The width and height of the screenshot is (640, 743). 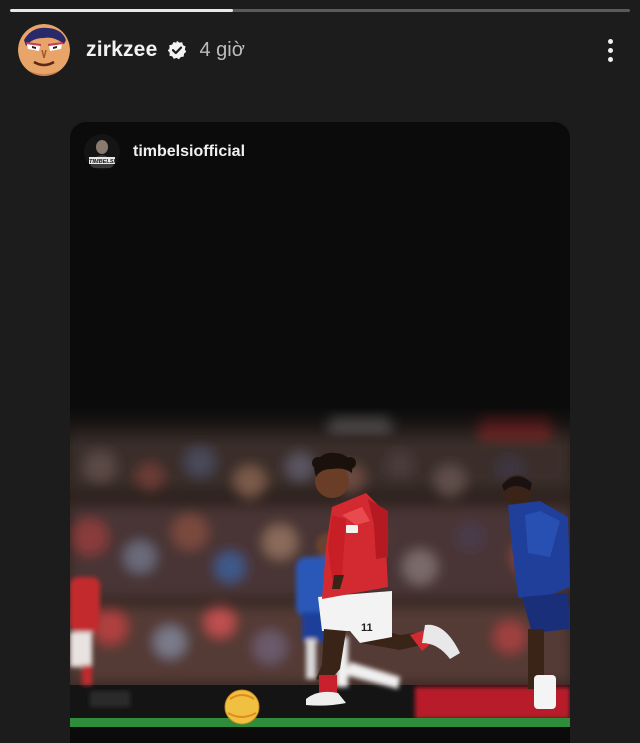 I want to click on story-header: zirkzee 4 giờ, so click(x=320, y=50).